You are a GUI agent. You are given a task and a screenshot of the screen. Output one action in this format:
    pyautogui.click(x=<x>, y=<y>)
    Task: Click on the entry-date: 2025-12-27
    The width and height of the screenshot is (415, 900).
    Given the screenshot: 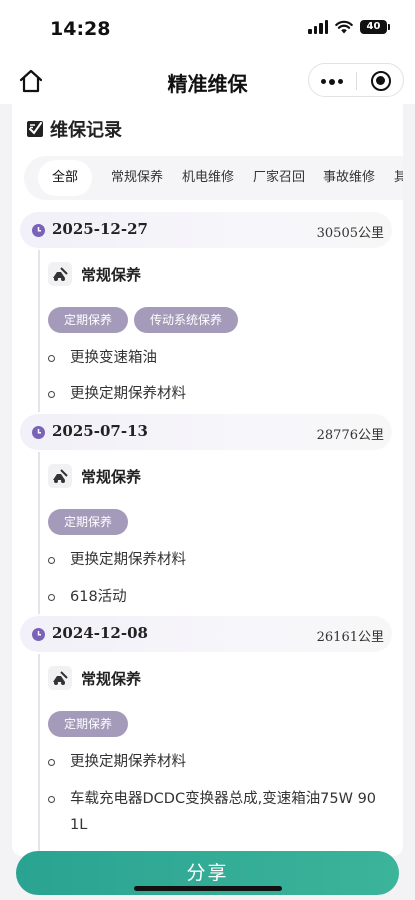 What is the action you would take?
    pyautogui.click(x=100, y=229)
    